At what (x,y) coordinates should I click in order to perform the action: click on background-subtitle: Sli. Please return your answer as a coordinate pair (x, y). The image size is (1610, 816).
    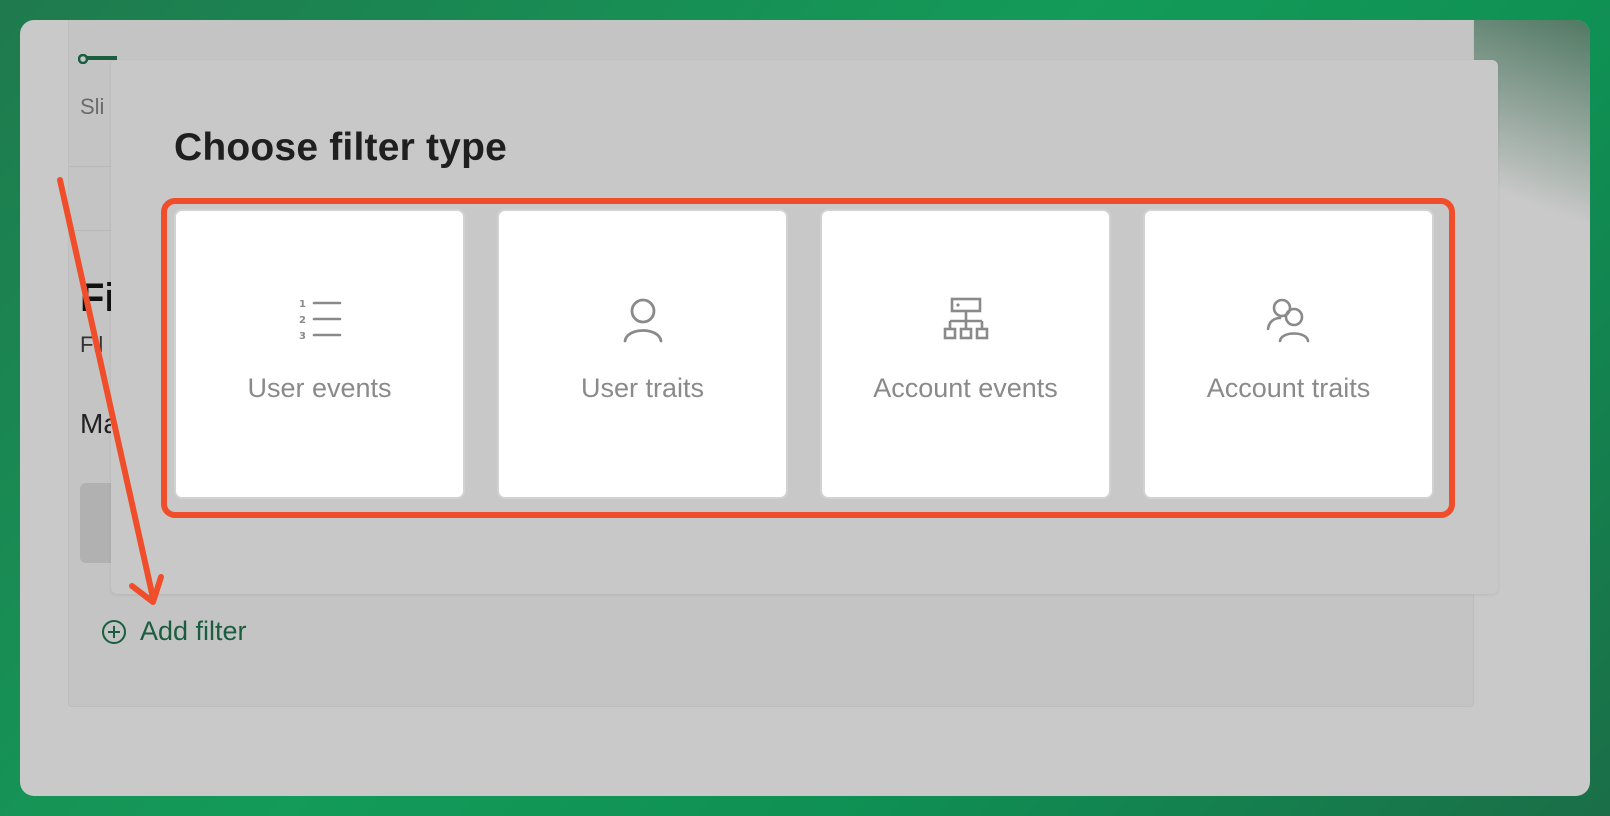
    Looking at the image, I should click on (92, 106).